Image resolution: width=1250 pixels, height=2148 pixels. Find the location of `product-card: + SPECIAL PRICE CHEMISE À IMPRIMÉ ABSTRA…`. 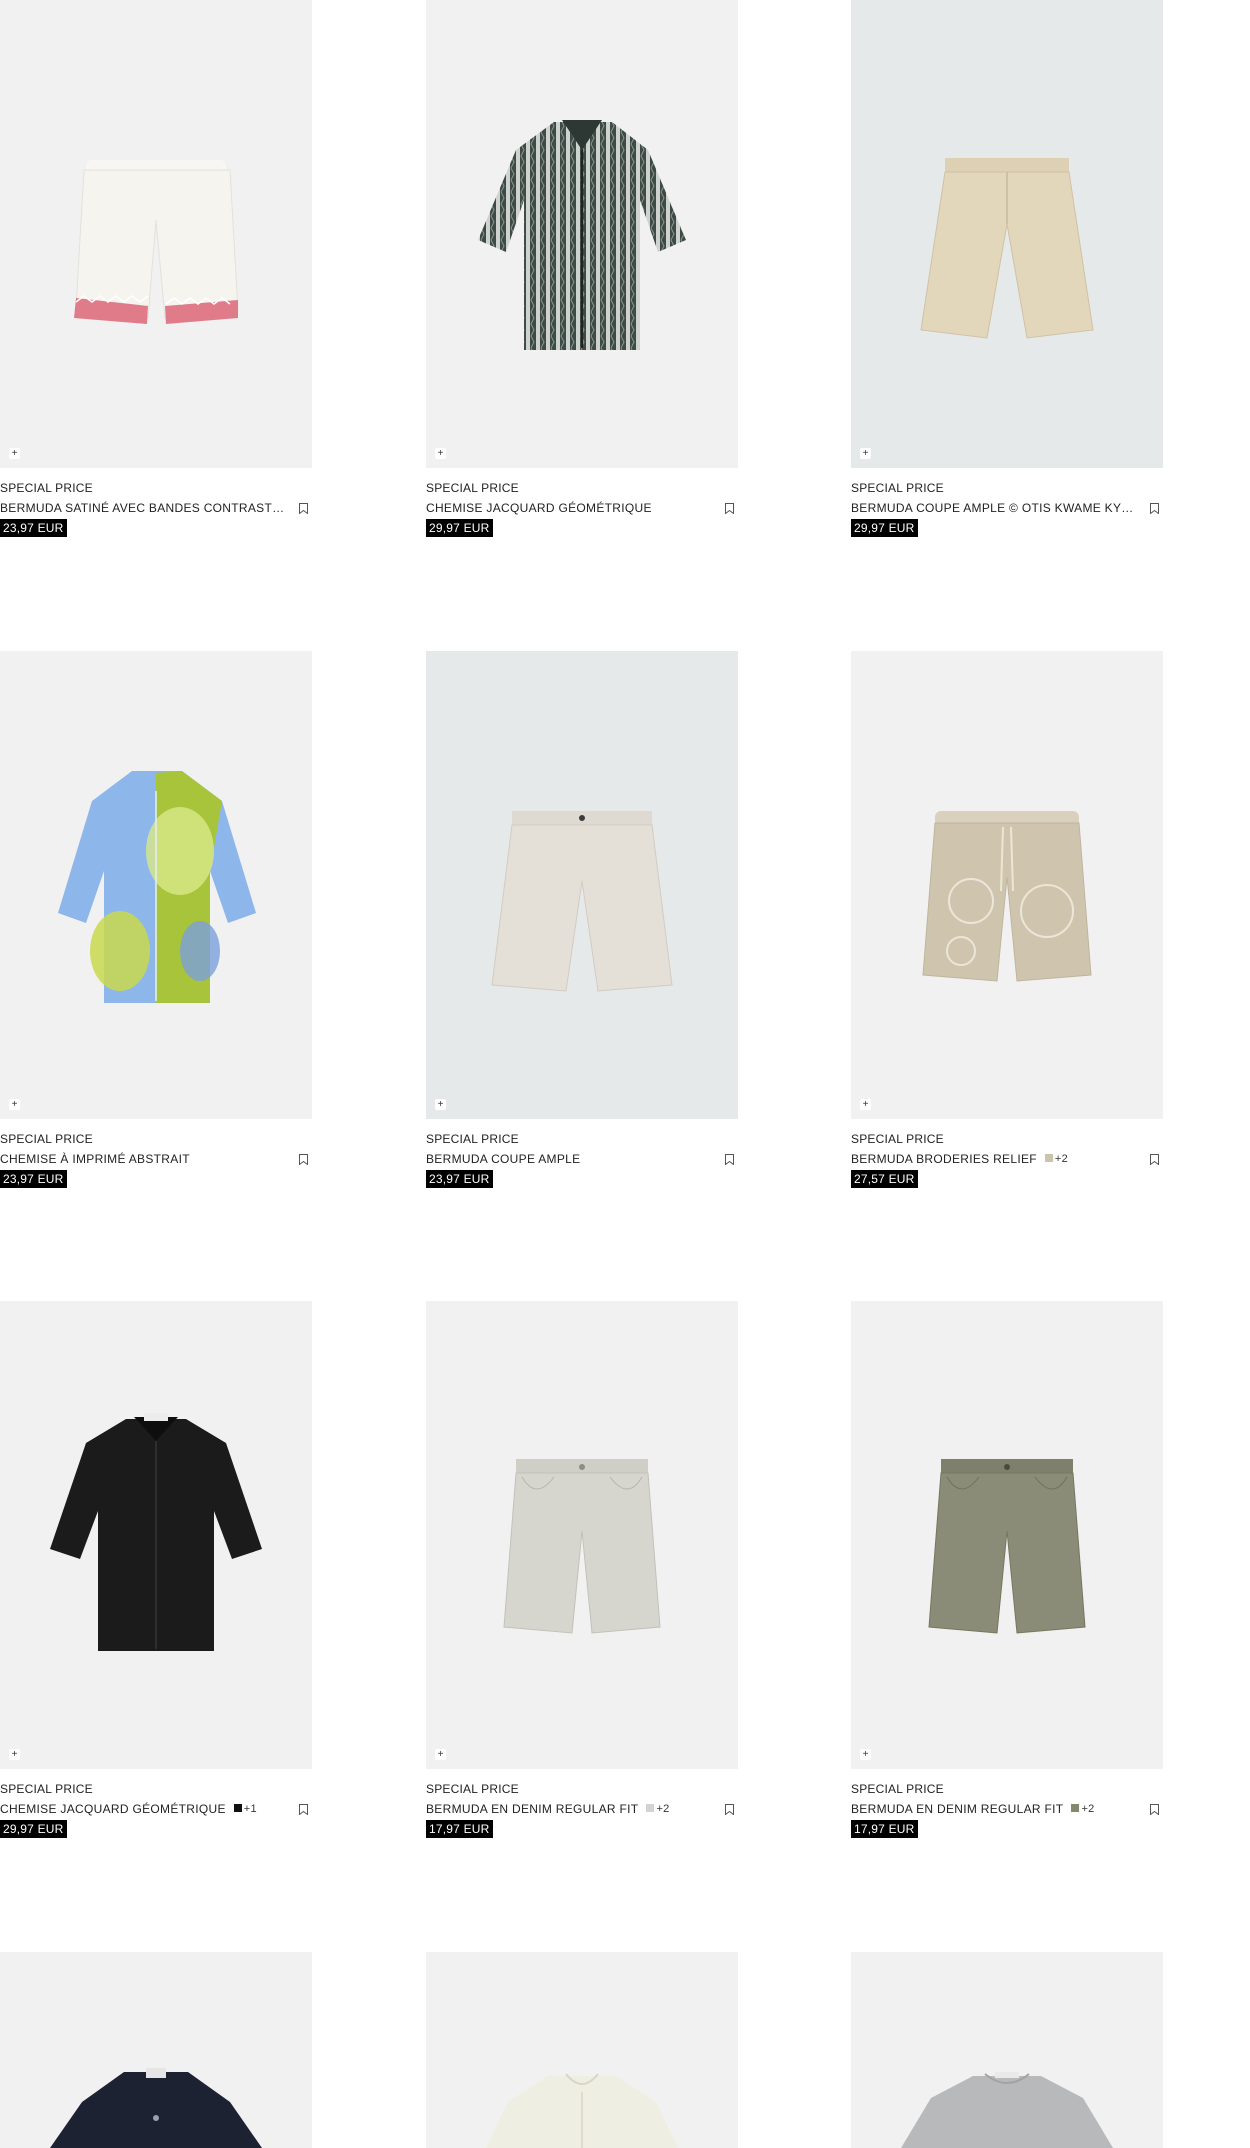

product-card: + SPECIAL PRICE CHEMISE À IMPRIMÉ ABSTRA… is located at coordinates (156, 919).